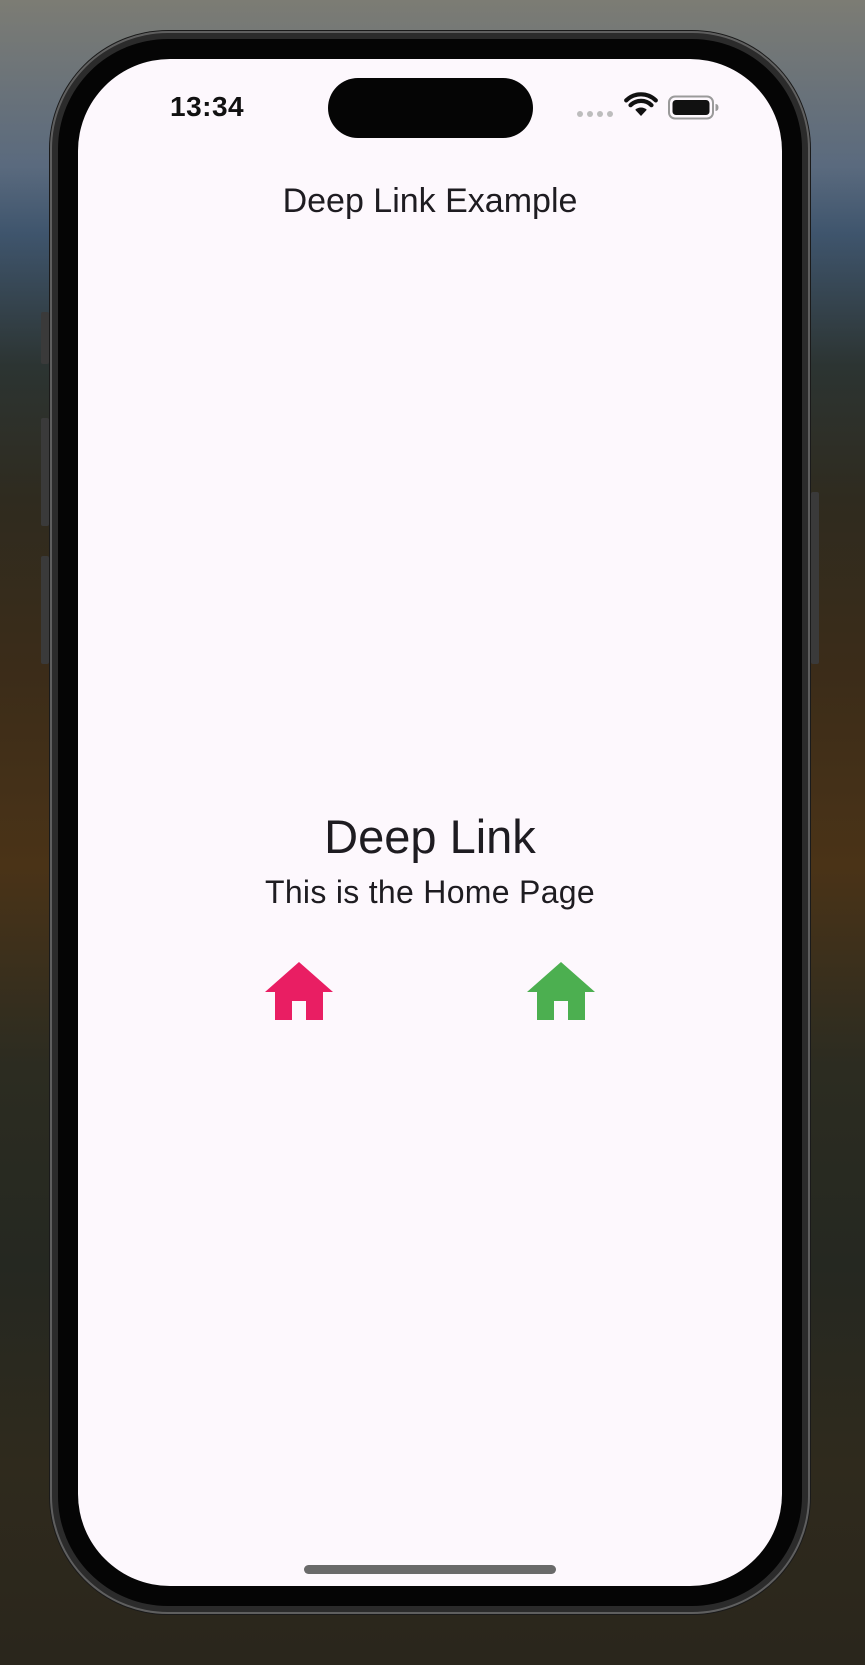  Describe the element at coordinates (430, 108) in the screenshot. I see `dynamic-island` at that location.